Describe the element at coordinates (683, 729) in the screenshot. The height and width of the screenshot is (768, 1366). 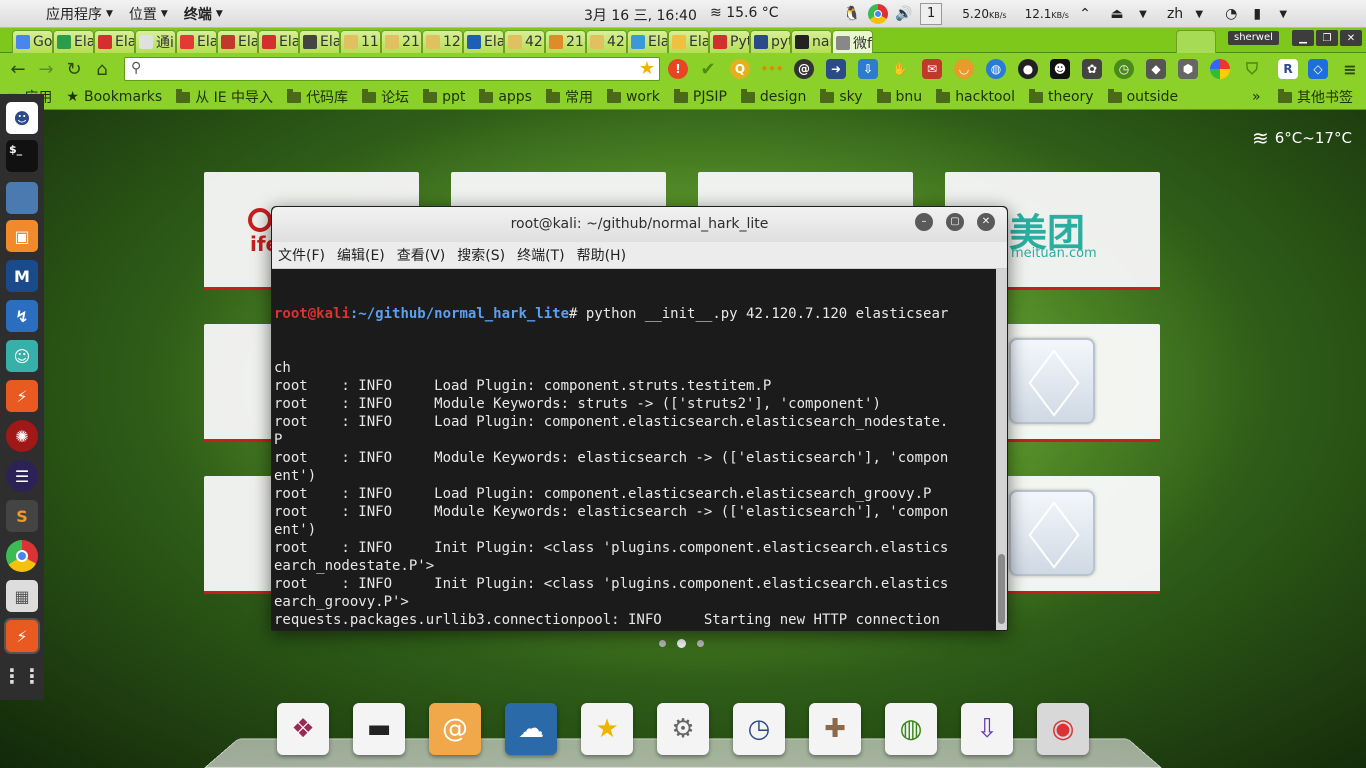
I see `settings-gear-icon: ⚙` at that location.